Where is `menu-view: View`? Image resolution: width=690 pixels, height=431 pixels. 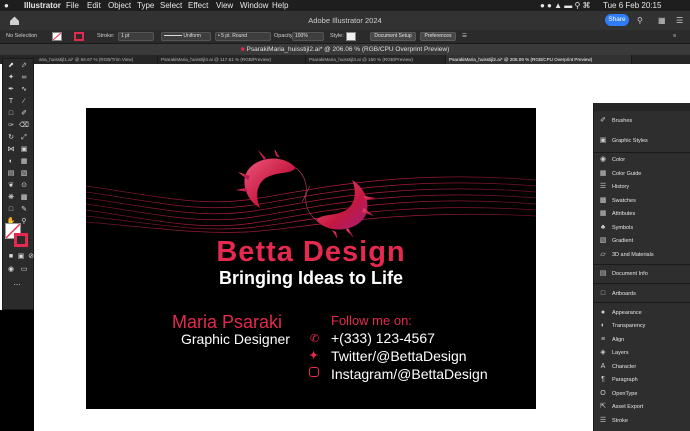
menu-view: View is located at coordinates (224, 5).